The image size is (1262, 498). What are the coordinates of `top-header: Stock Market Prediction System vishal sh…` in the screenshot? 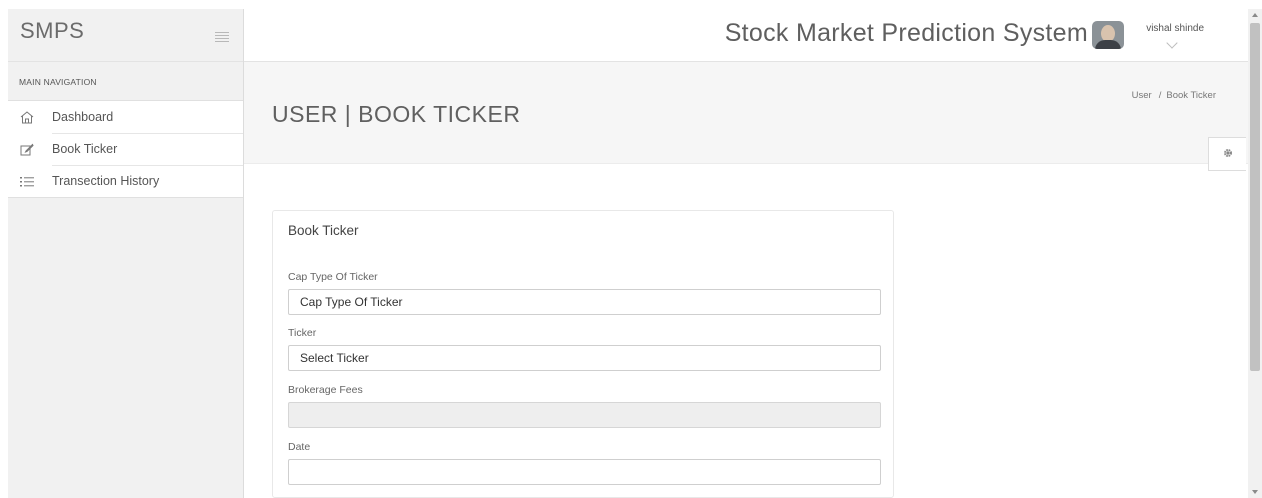 It's located at (746, 35).